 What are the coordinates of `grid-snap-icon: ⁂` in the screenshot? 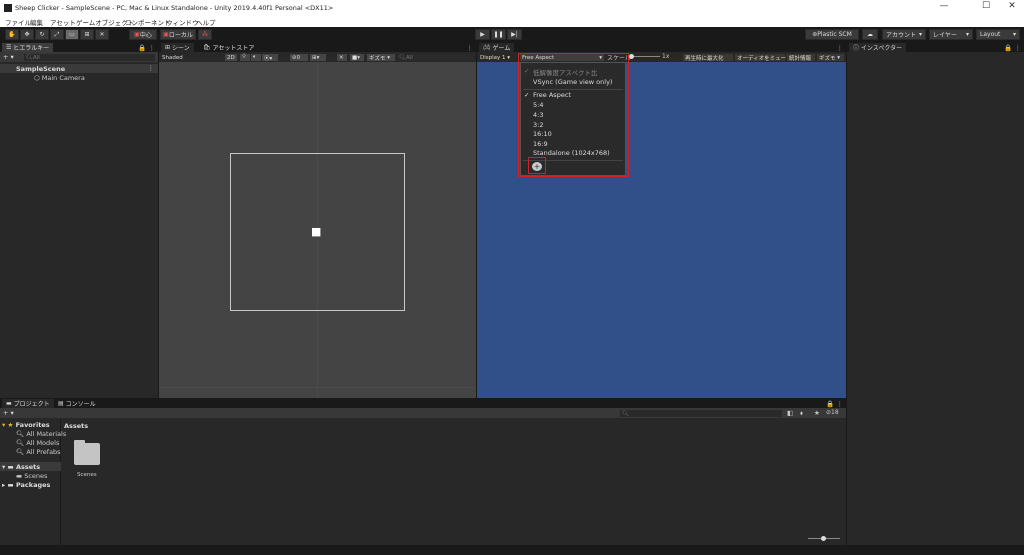 It's located at (205, 34).